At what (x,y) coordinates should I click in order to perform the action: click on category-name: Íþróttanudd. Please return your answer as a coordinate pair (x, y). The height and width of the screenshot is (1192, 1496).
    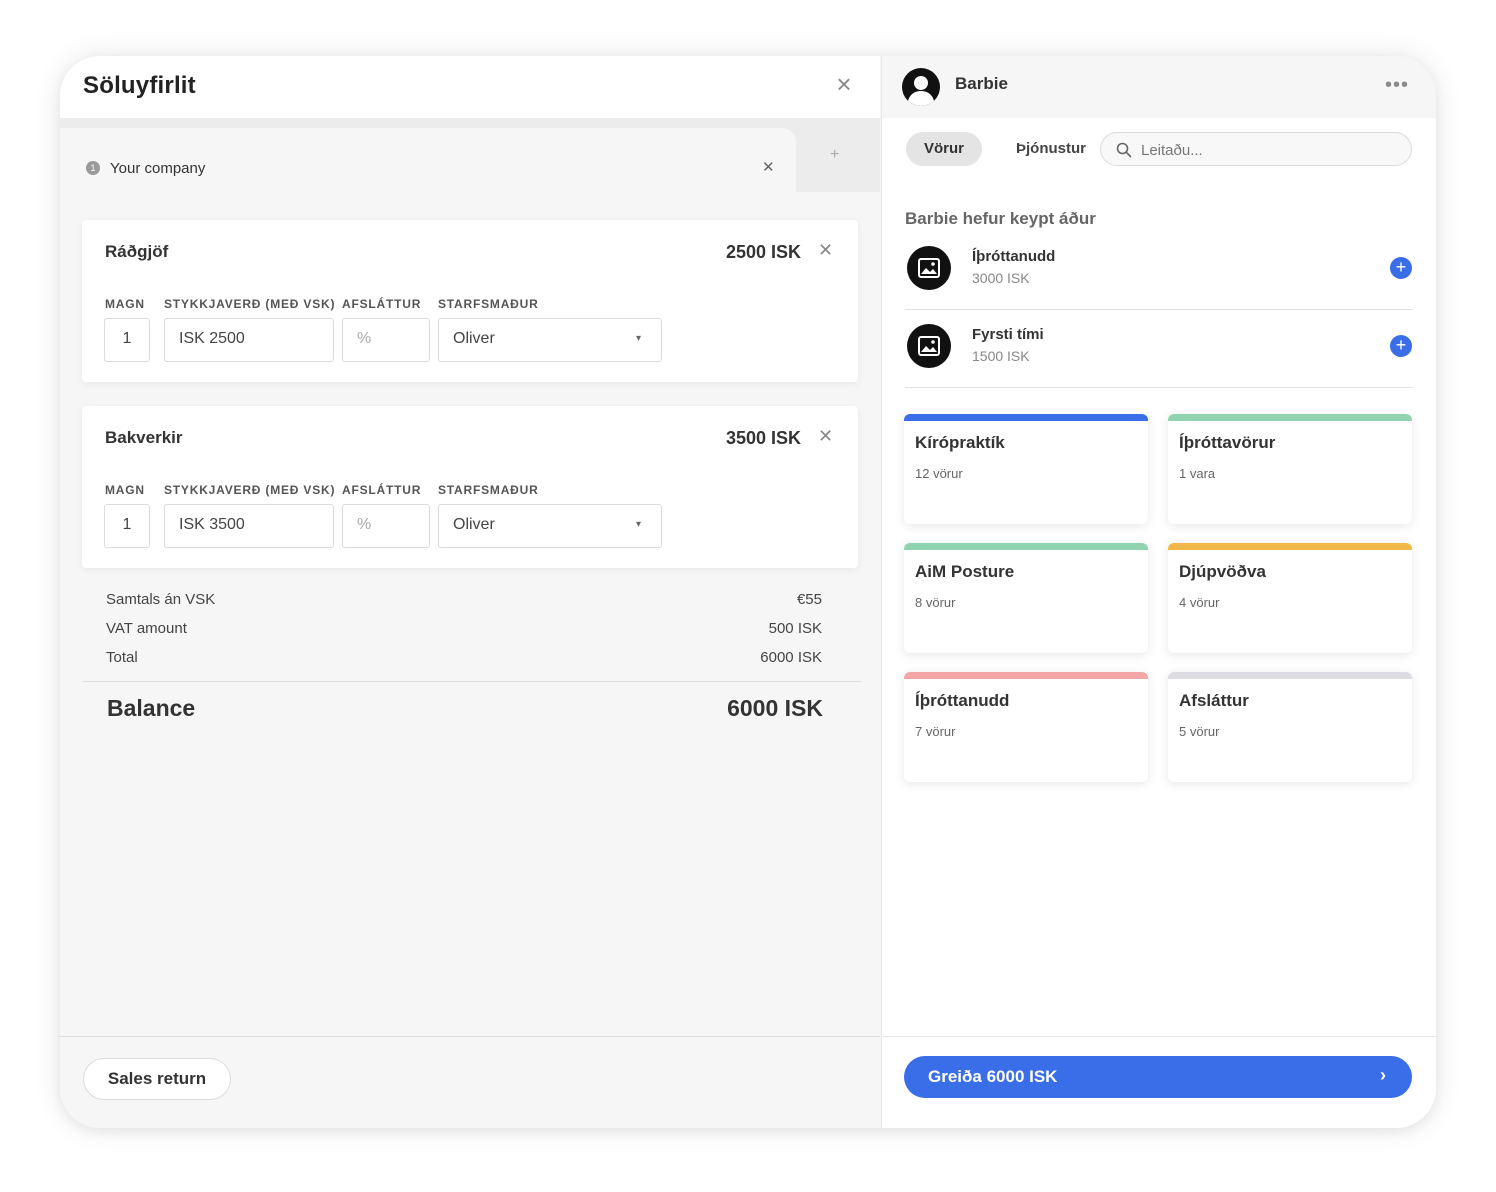
    Looking at the image, I should click on (962, 700).